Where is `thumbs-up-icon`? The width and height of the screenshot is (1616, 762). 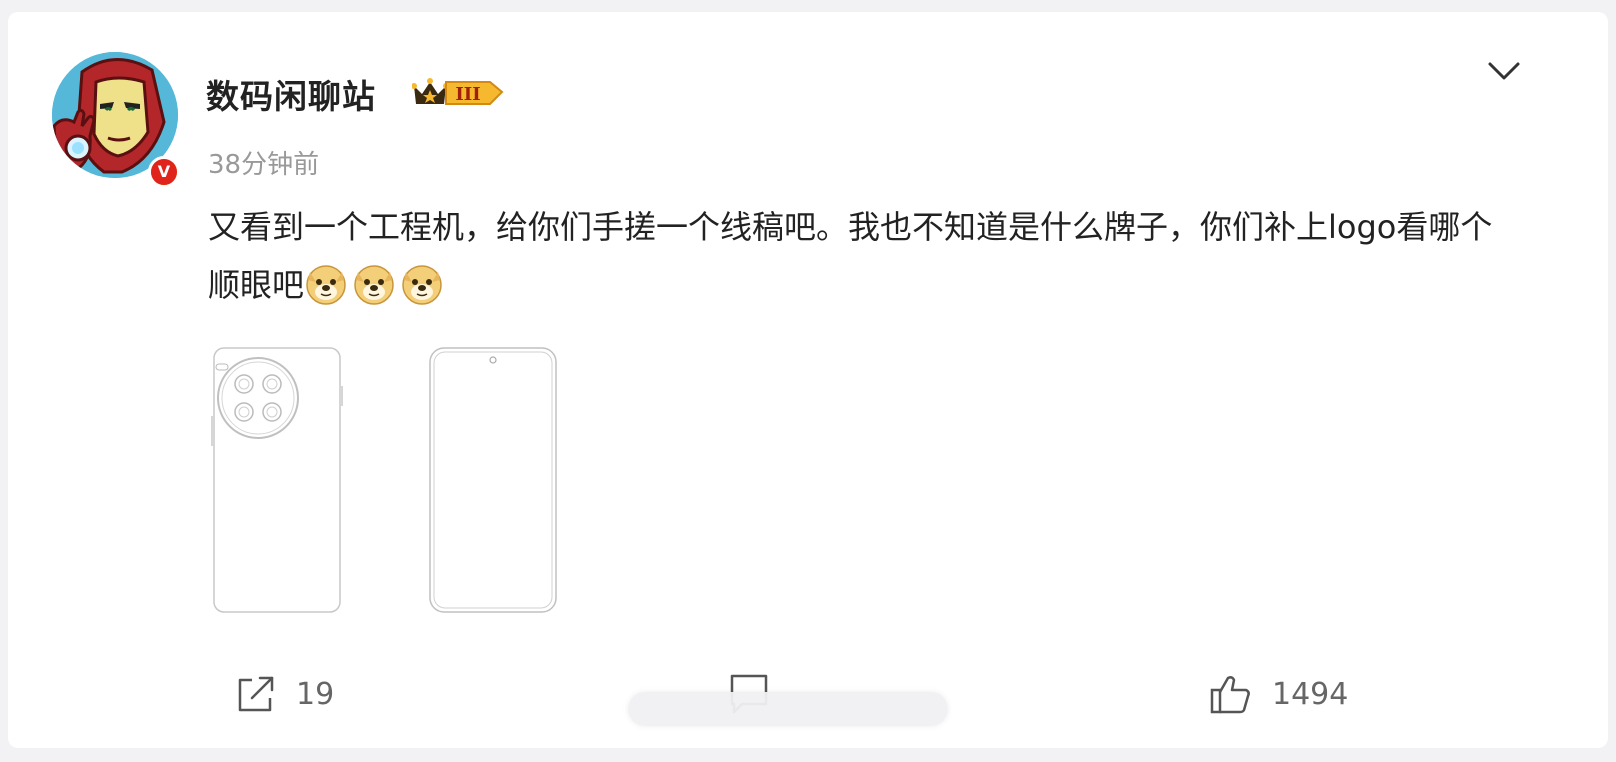
thumbs-up-icon is located at coordinates (1230, 695).